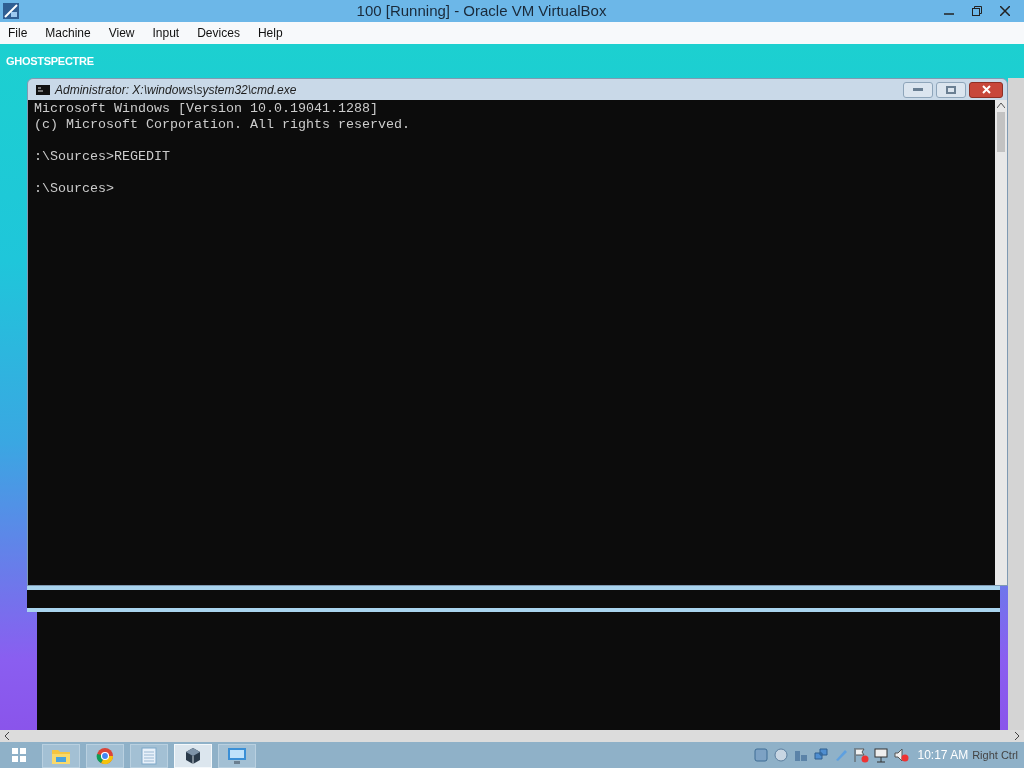  I want to click on console-line: :\Sources>REGEDIT, so click(102, 156).